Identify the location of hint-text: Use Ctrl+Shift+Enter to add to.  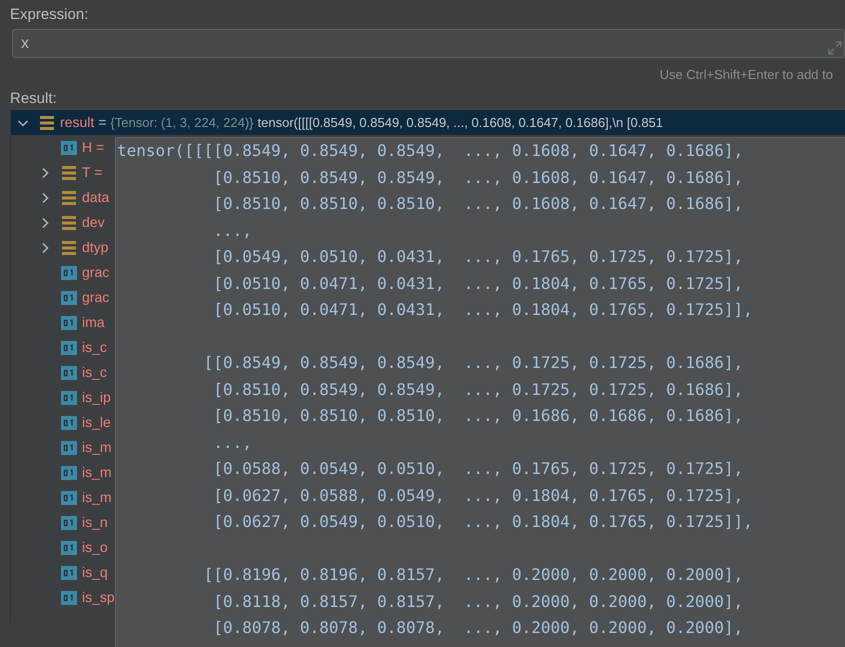
(746, 75).